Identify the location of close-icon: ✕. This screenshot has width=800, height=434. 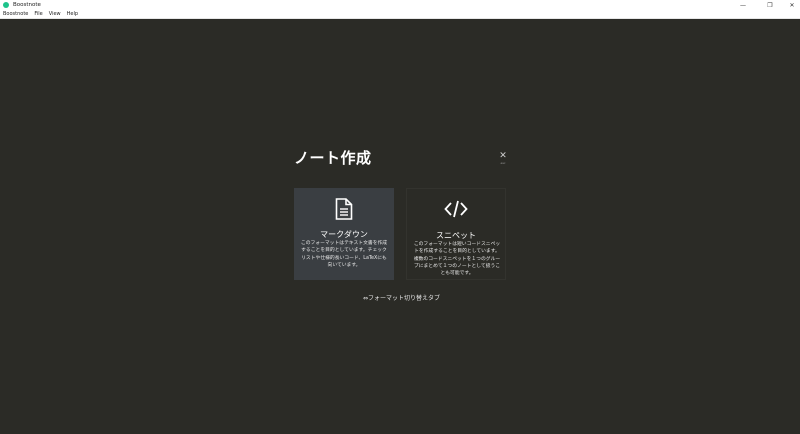
(503, 156).